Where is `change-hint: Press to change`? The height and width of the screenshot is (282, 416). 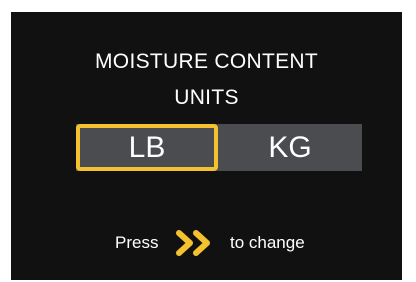 change-hint: Press to change is located at coordinates (206, 243).